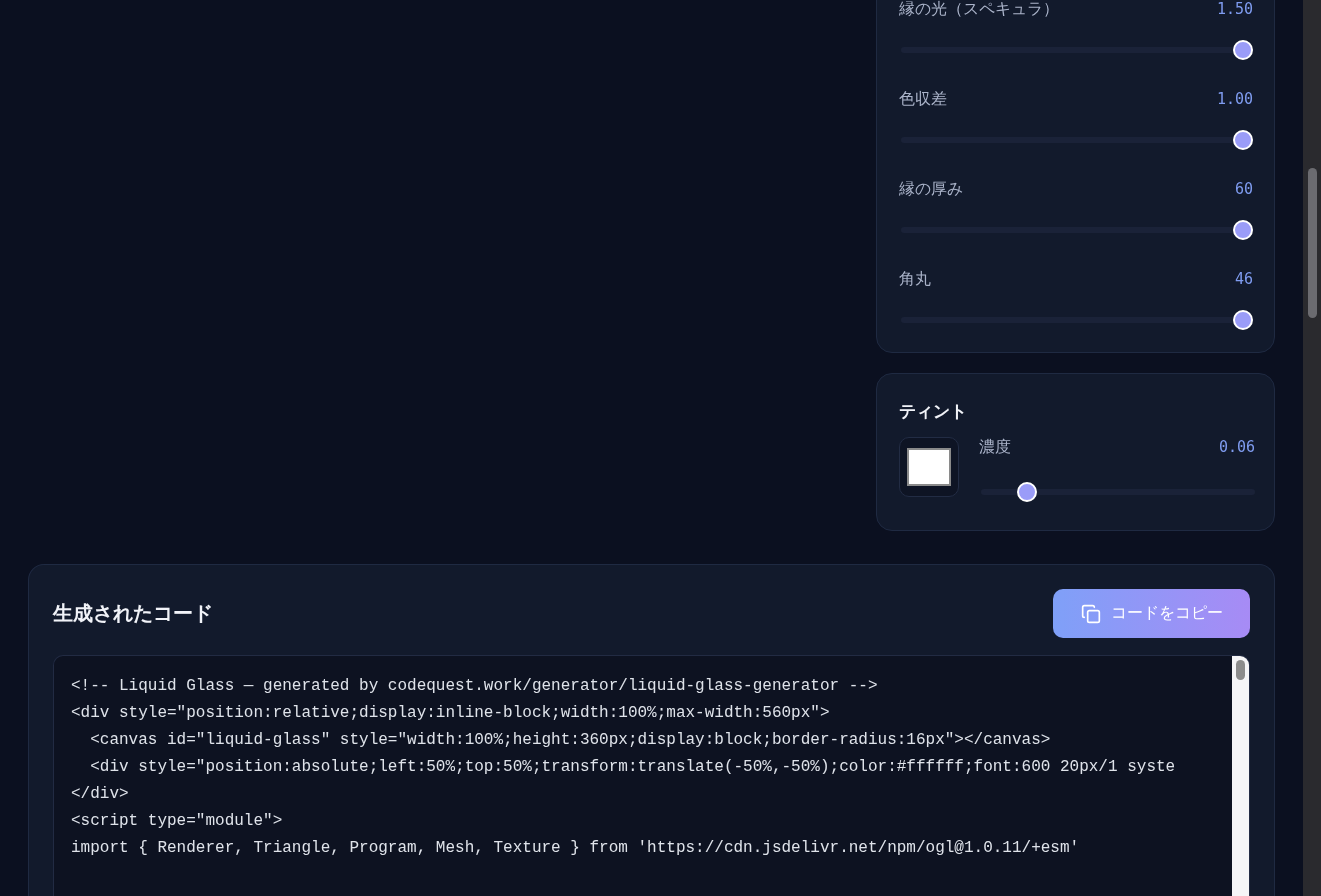  What do you see at coordinates (1090, 613) in the screenshot?
I see `copy-icon` at bounding box center [1090, 613].